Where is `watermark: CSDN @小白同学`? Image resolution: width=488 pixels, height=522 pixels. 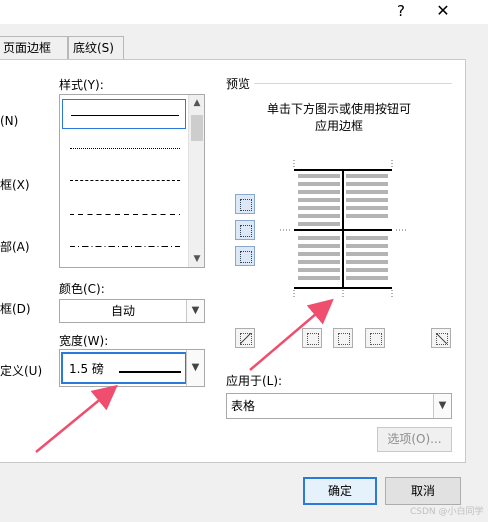 watermark: CSDN @小白同学 is located at coordinates (447, 512).